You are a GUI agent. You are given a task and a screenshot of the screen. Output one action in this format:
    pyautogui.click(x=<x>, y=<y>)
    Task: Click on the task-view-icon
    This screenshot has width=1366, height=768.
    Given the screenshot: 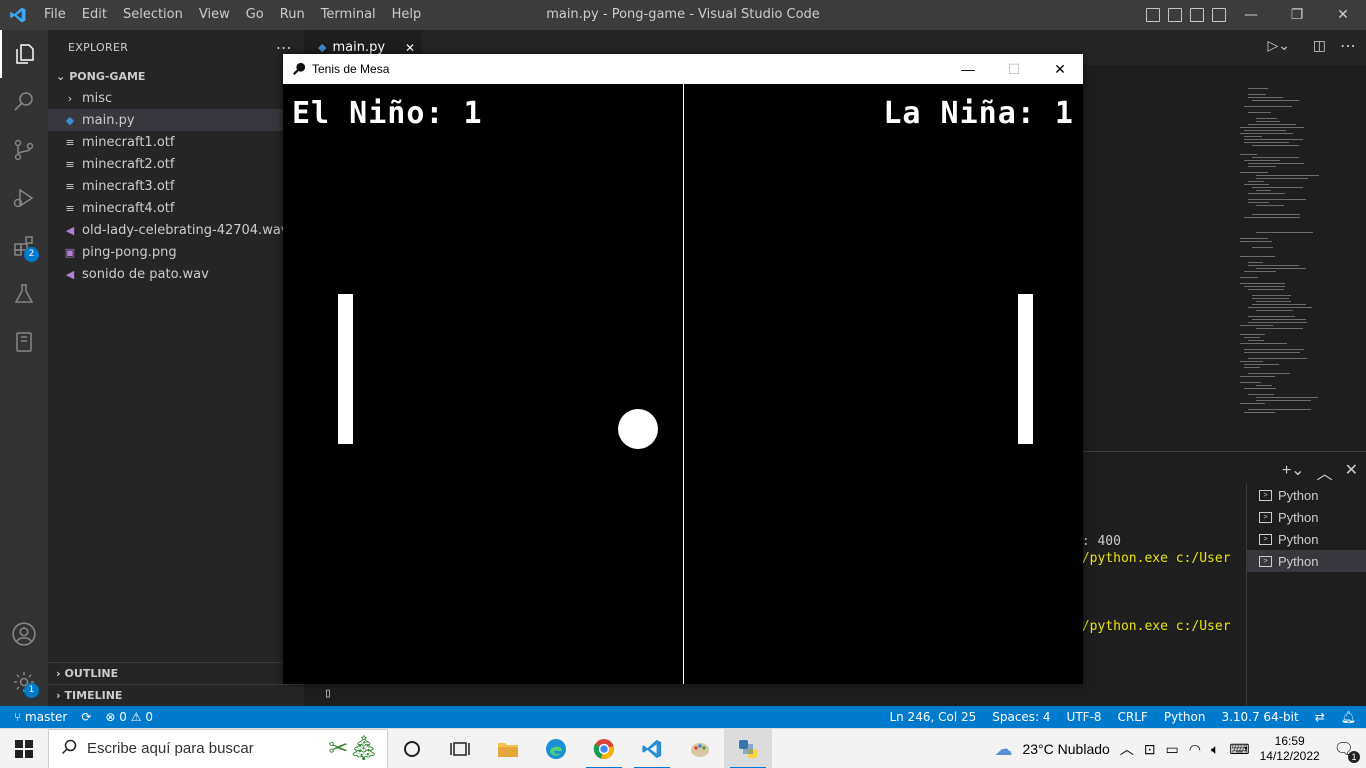 What is the action you would take?
    pyautogui.click(x=460, y=748)
    